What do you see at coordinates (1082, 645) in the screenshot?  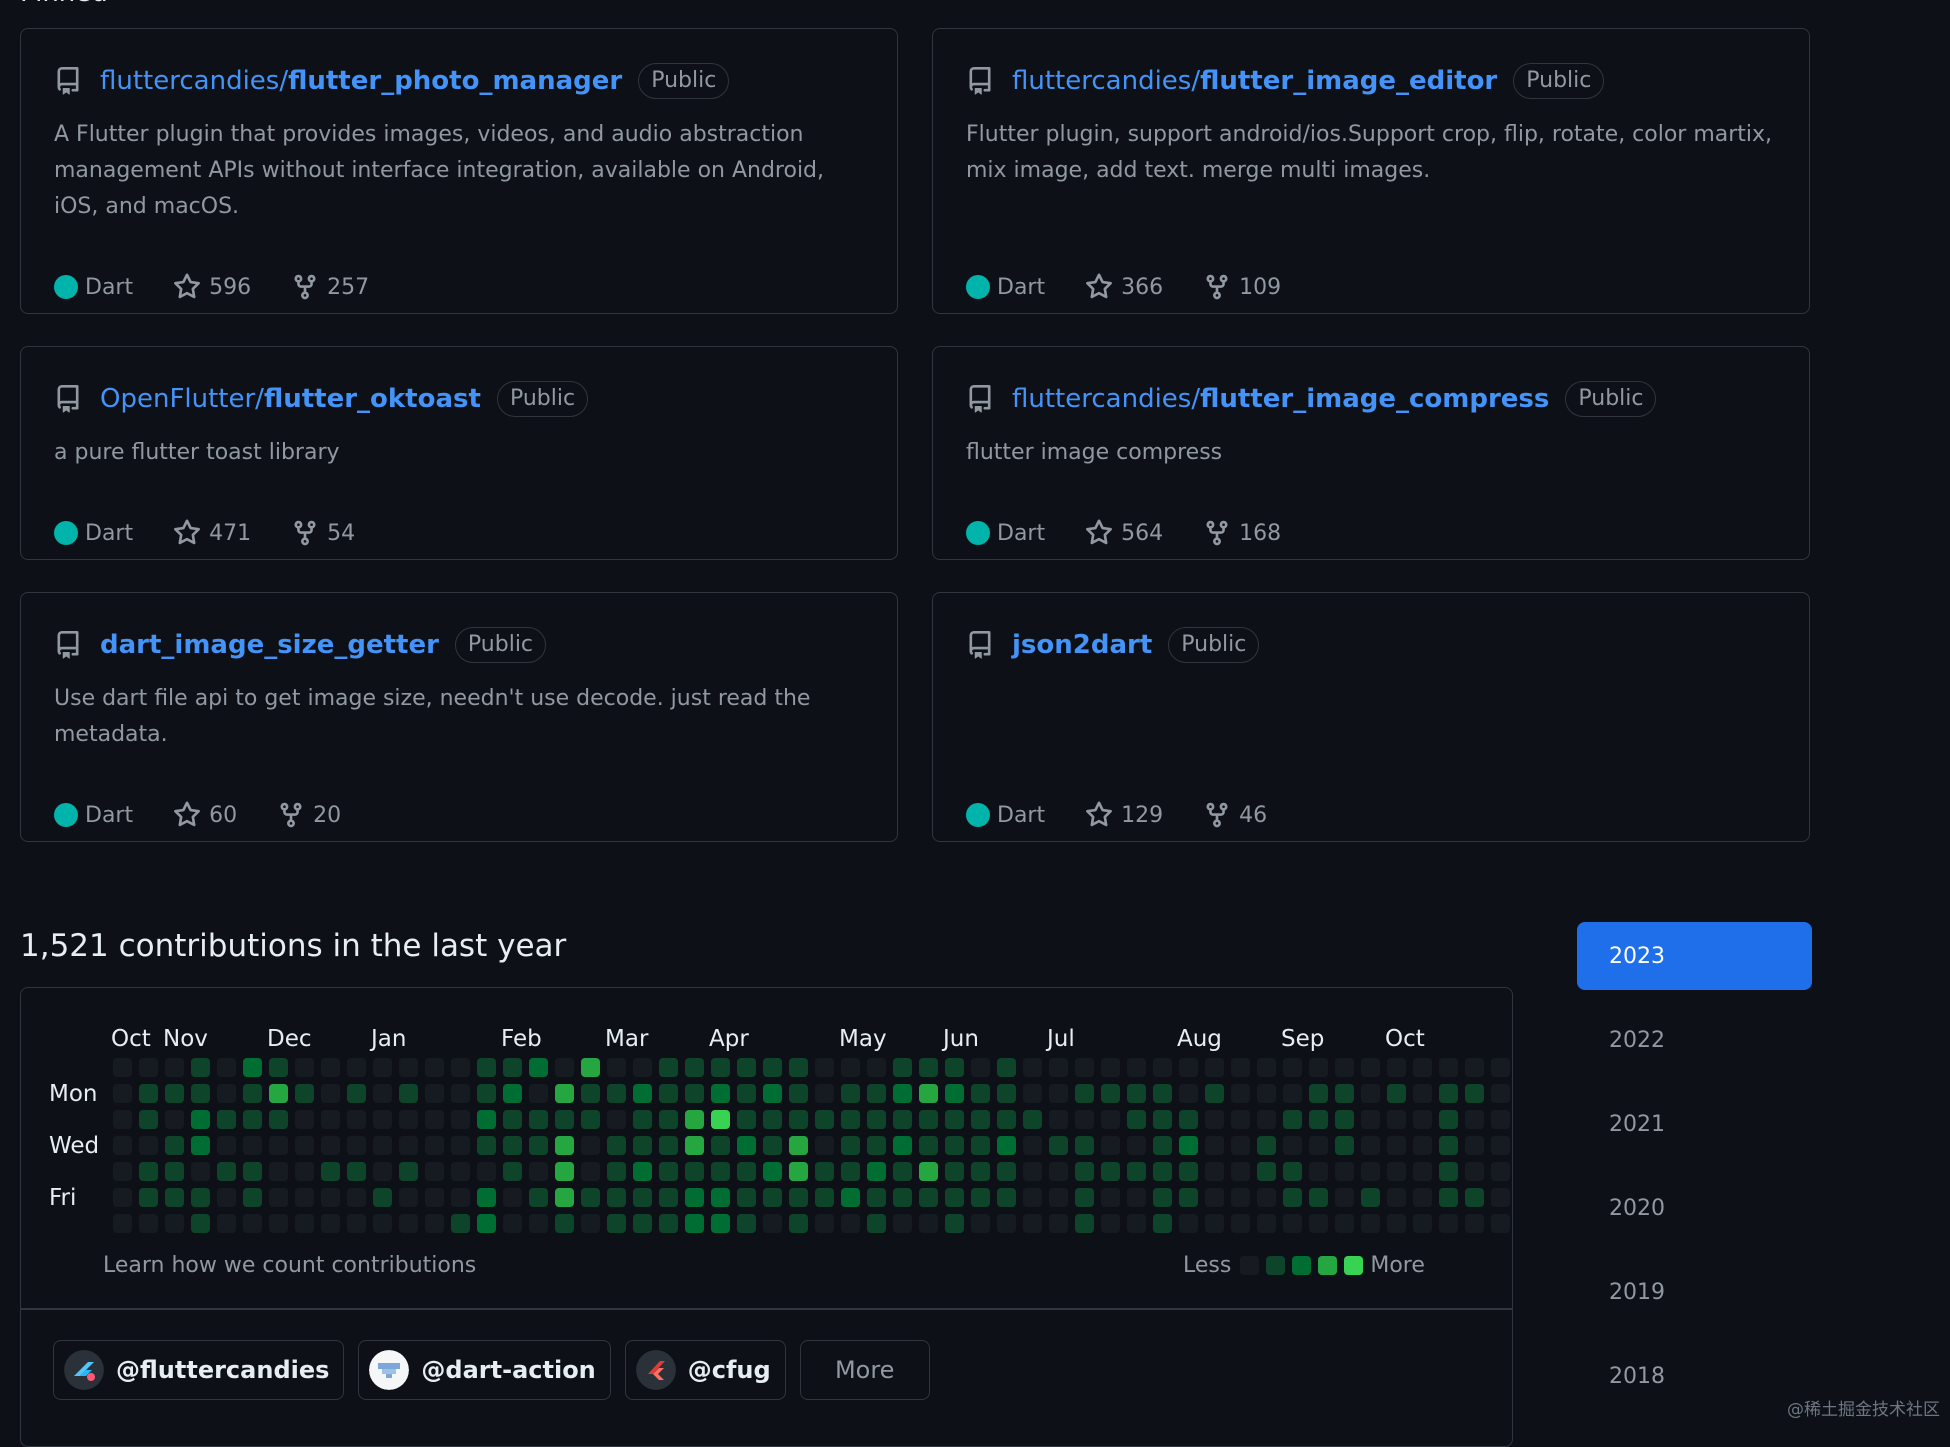 I see `repo-link: json2dart` at bounding box center [1082, 645].